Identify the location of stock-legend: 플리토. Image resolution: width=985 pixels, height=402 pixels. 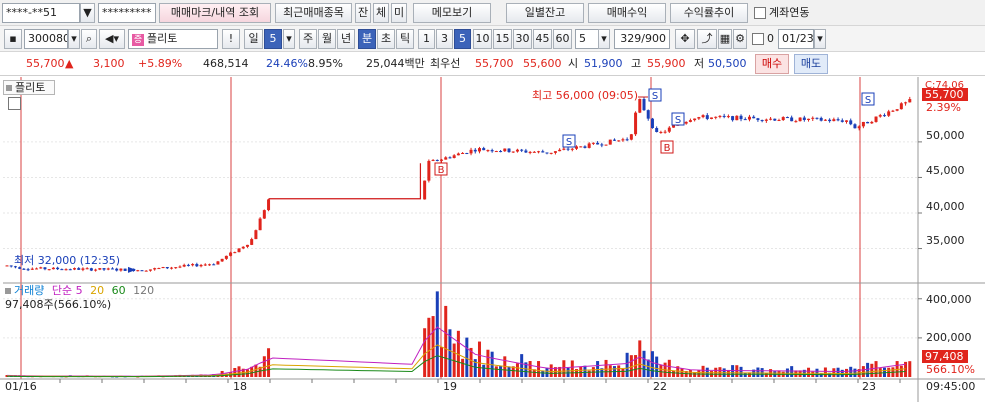
(29, 87).